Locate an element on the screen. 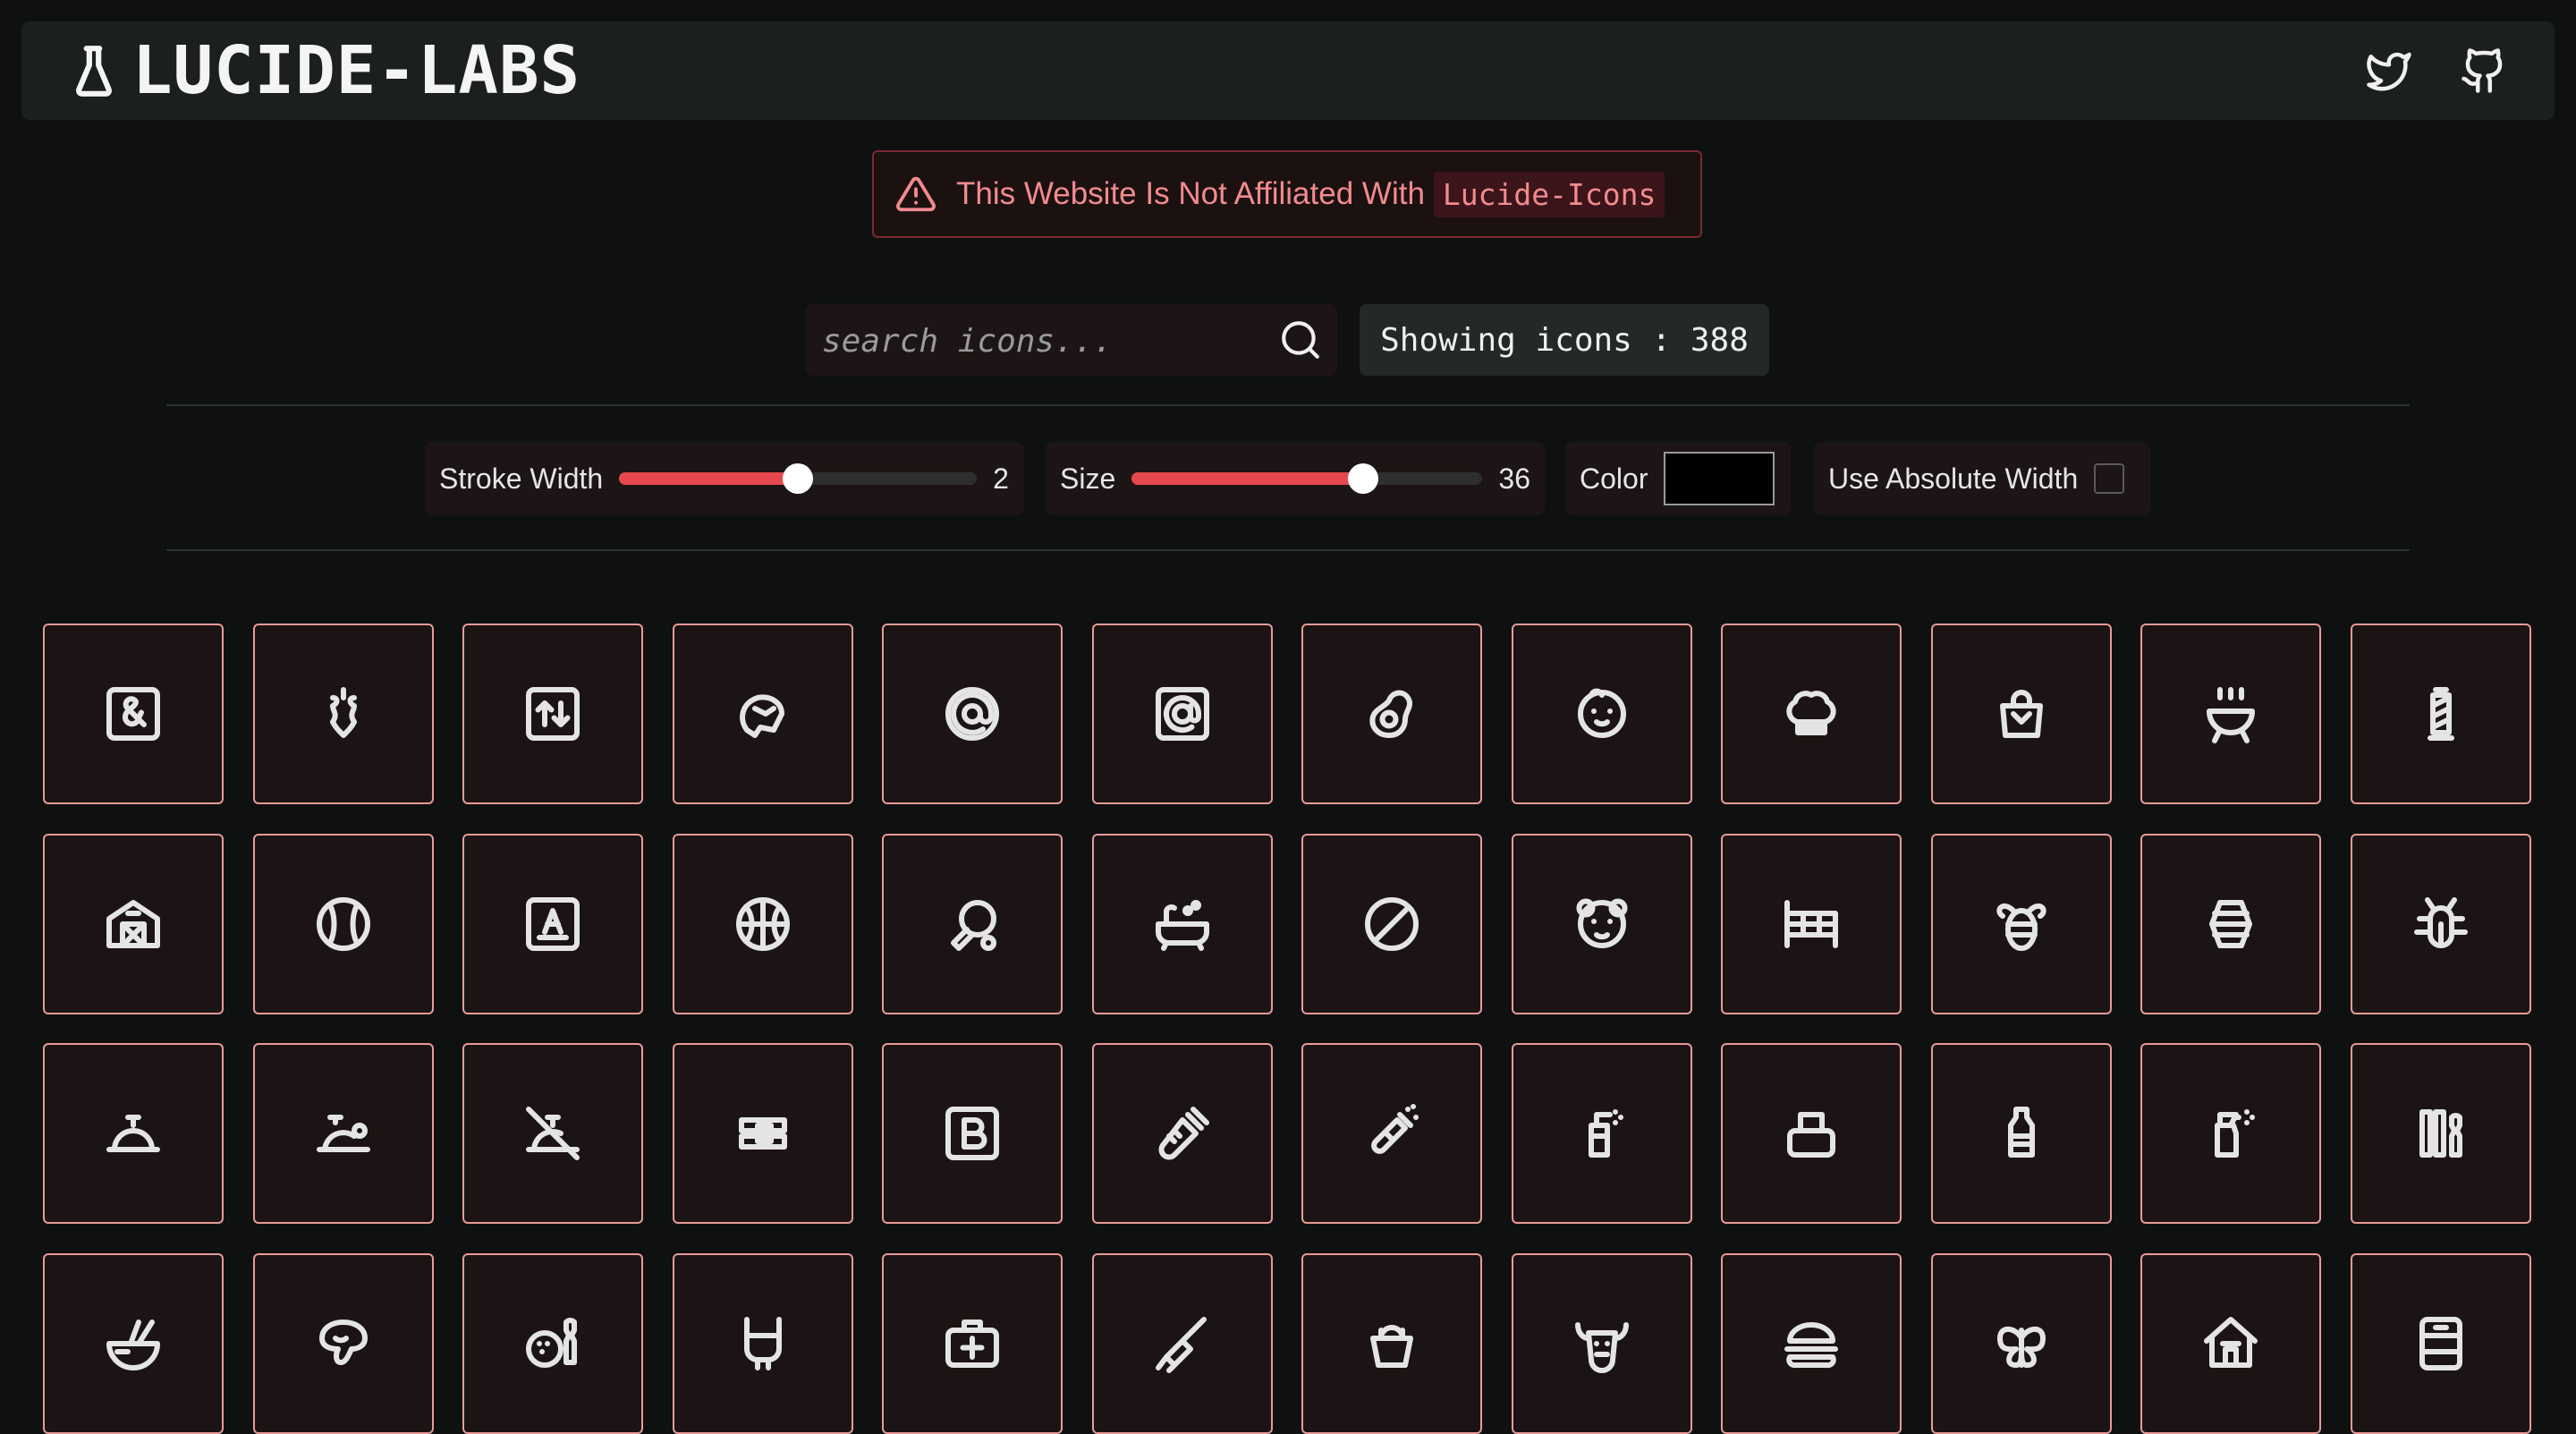 The height and width of the screenshot is (1434, 2576). basketball-icon is located at coordinates (762, 923).